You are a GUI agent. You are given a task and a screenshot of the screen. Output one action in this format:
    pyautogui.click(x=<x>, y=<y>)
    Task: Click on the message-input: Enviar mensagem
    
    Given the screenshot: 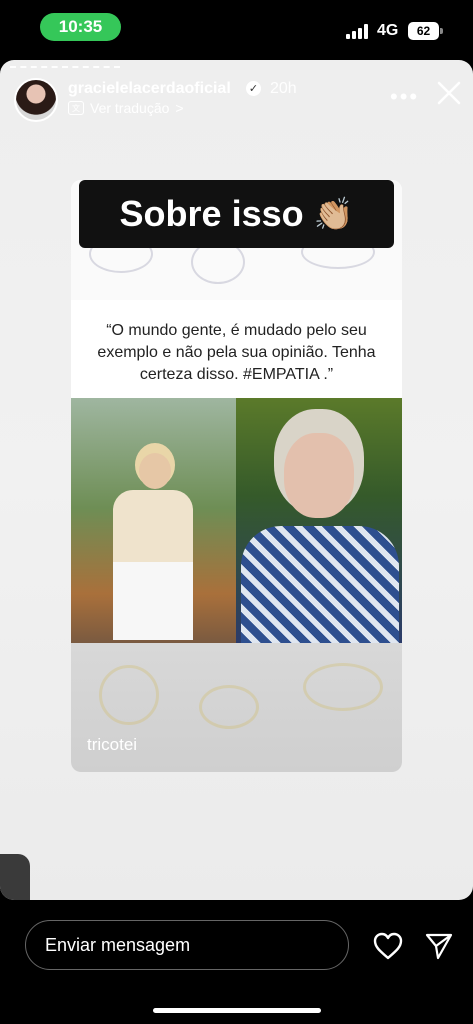 What is the action you would take?
    pyautogui.click(x=187, y=945)
    